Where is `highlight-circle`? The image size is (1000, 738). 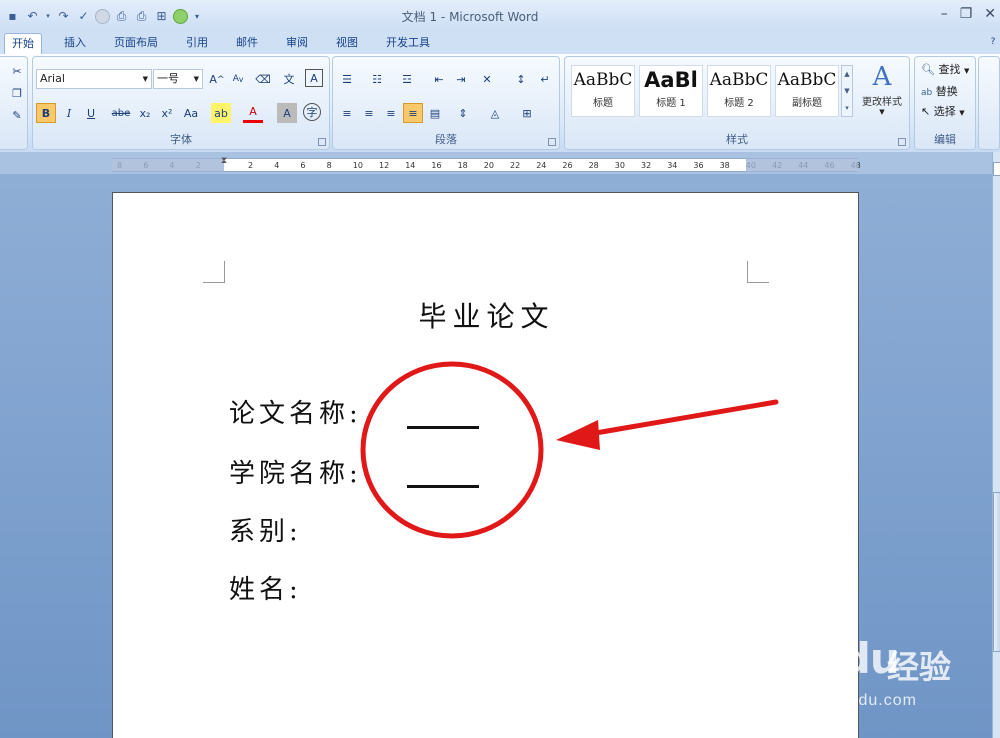
highlight-circle is located at coordinates (452, 450).